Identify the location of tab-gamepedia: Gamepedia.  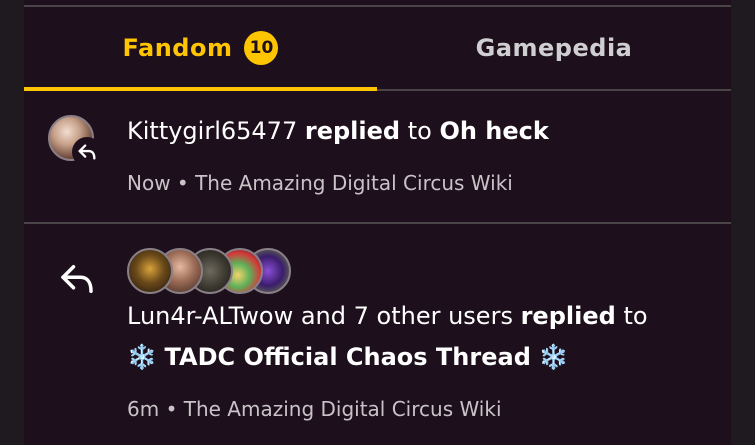
(554, 48).